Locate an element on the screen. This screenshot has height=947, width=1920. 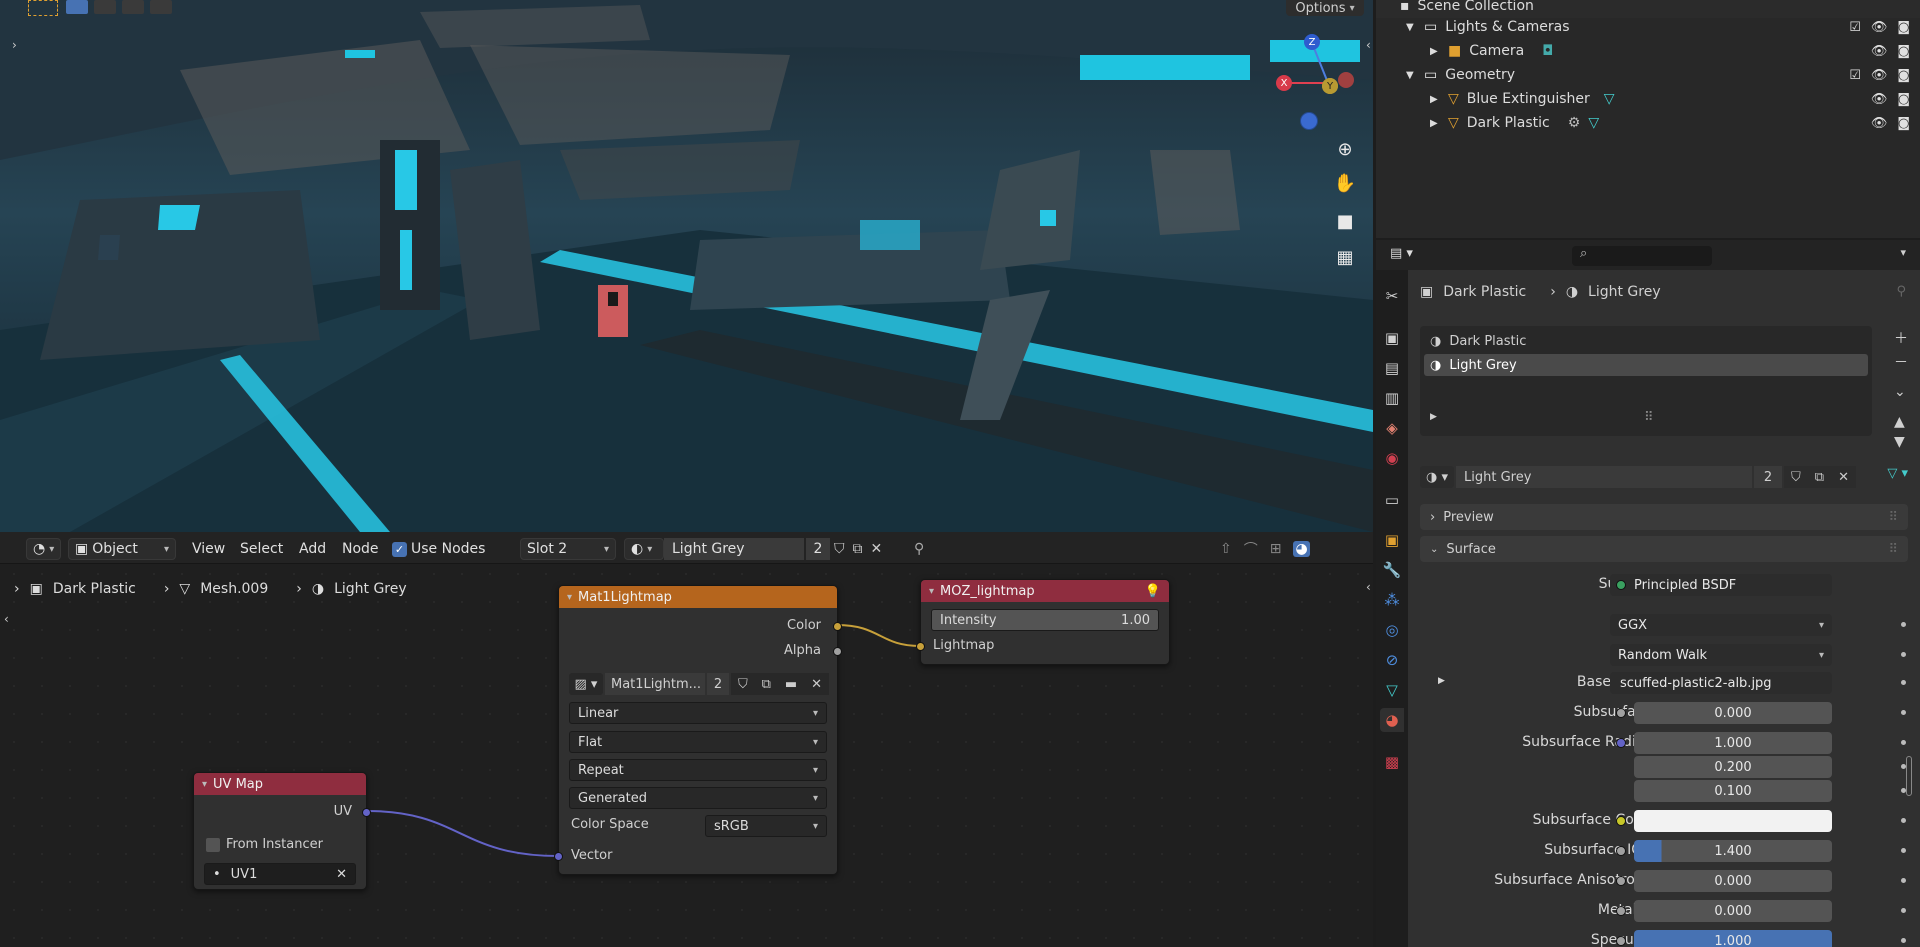
node-header: ▾ MOZ_lightmap 💡 is located at coordinates (1045, 591).